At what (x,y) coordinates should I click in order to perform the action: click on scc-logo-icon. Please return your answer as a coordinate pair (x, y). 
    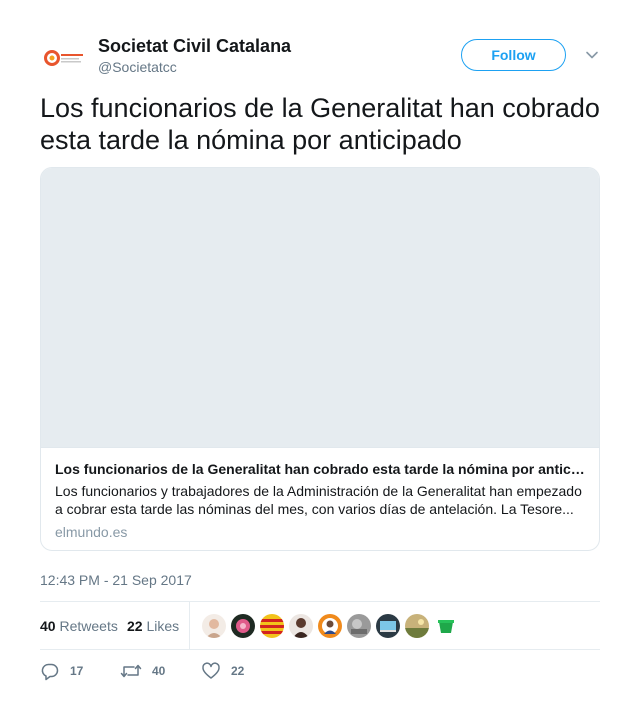
    Looking at the image, I should click on (64, 59).